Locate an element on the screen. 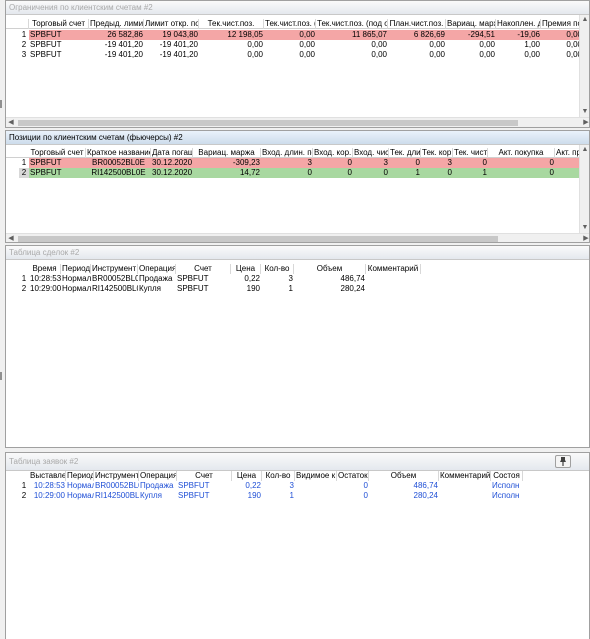 This screenshot has height=639, width=590. limits-col-accum: Накоплен. д is located at coordinates (518, 24).